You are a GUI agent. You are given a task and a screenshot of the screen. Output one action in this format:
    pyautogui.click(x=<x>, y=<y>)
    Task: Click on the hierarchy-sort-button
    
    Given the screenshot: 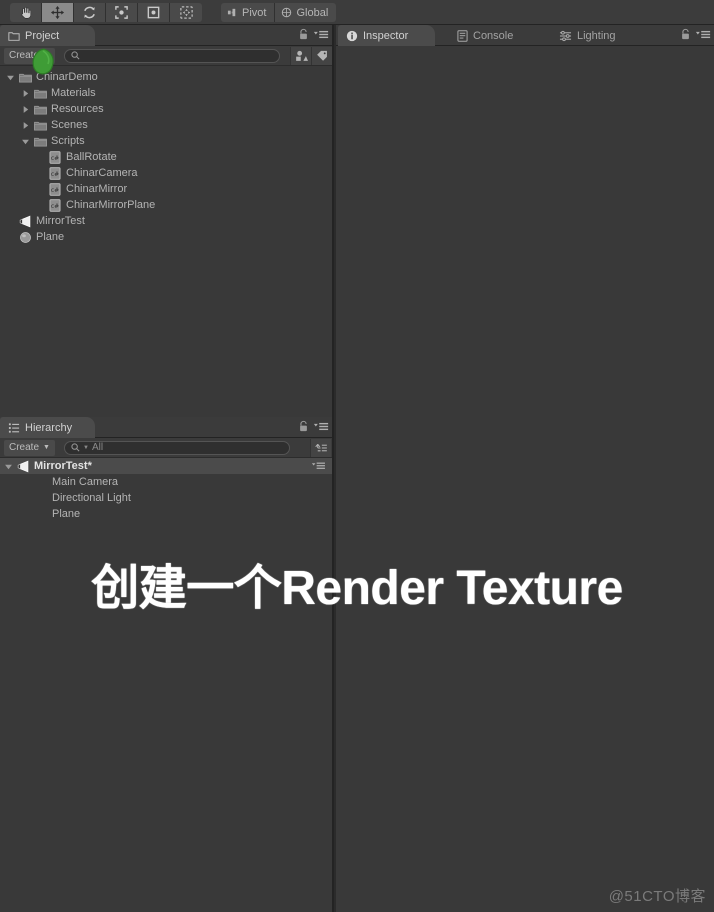 What is the action you would take?
    pyautogui.click(x=320, y=448)
    